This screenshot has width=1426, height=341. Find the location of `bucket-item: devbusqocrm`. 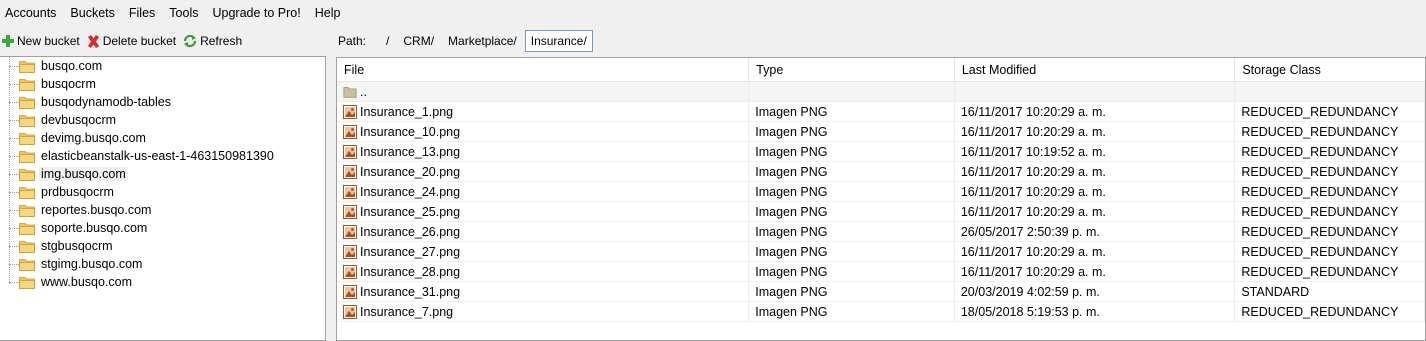

bucket-item: devbusqocrm is located at coordinates (162, 120).